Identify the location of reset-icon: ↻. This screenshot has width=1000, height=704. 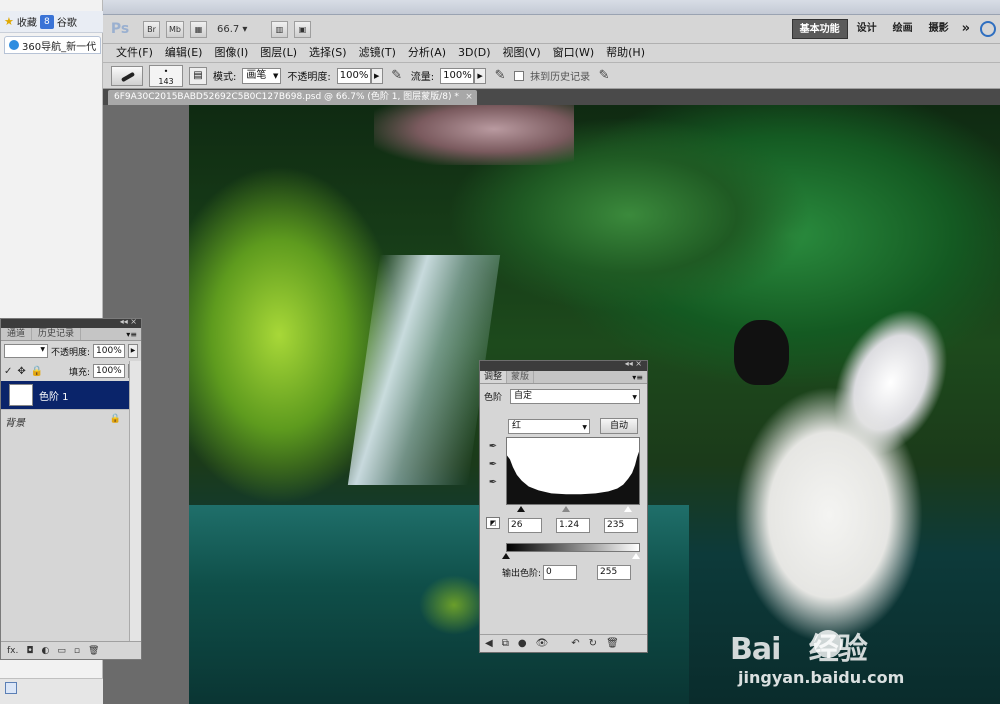
(593, 643).